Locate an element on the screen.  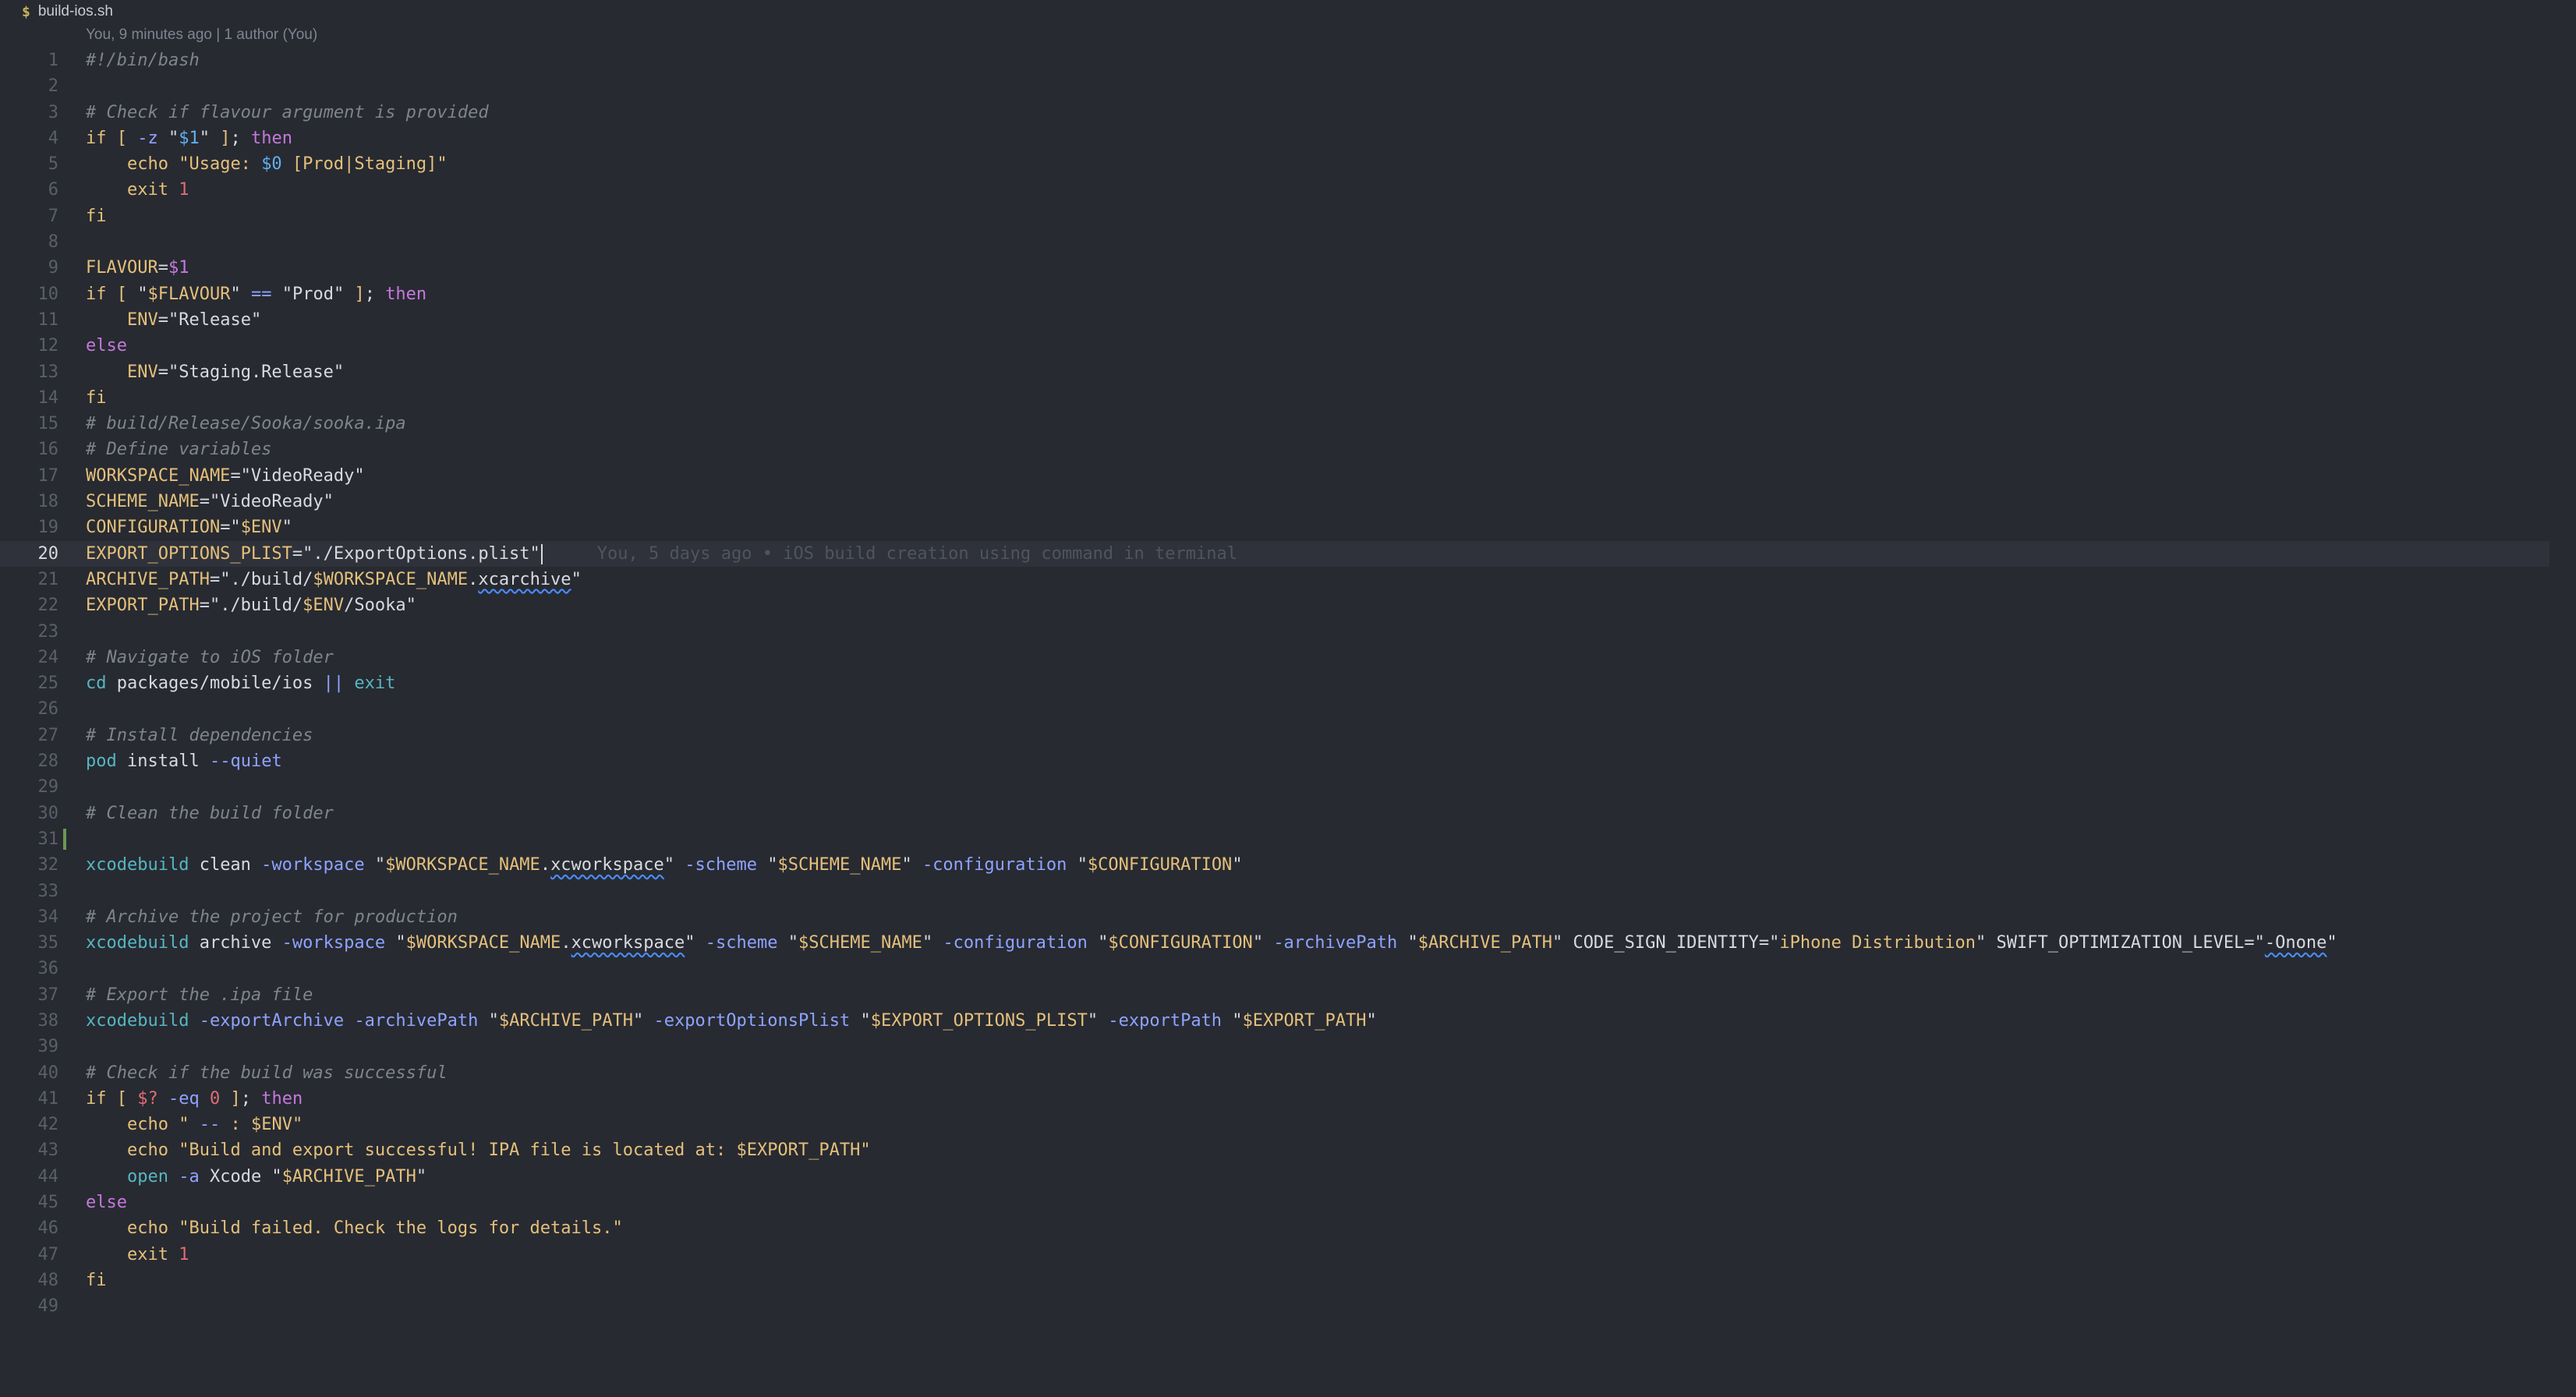
code-token: $1 is located at coordinates (189, 138).